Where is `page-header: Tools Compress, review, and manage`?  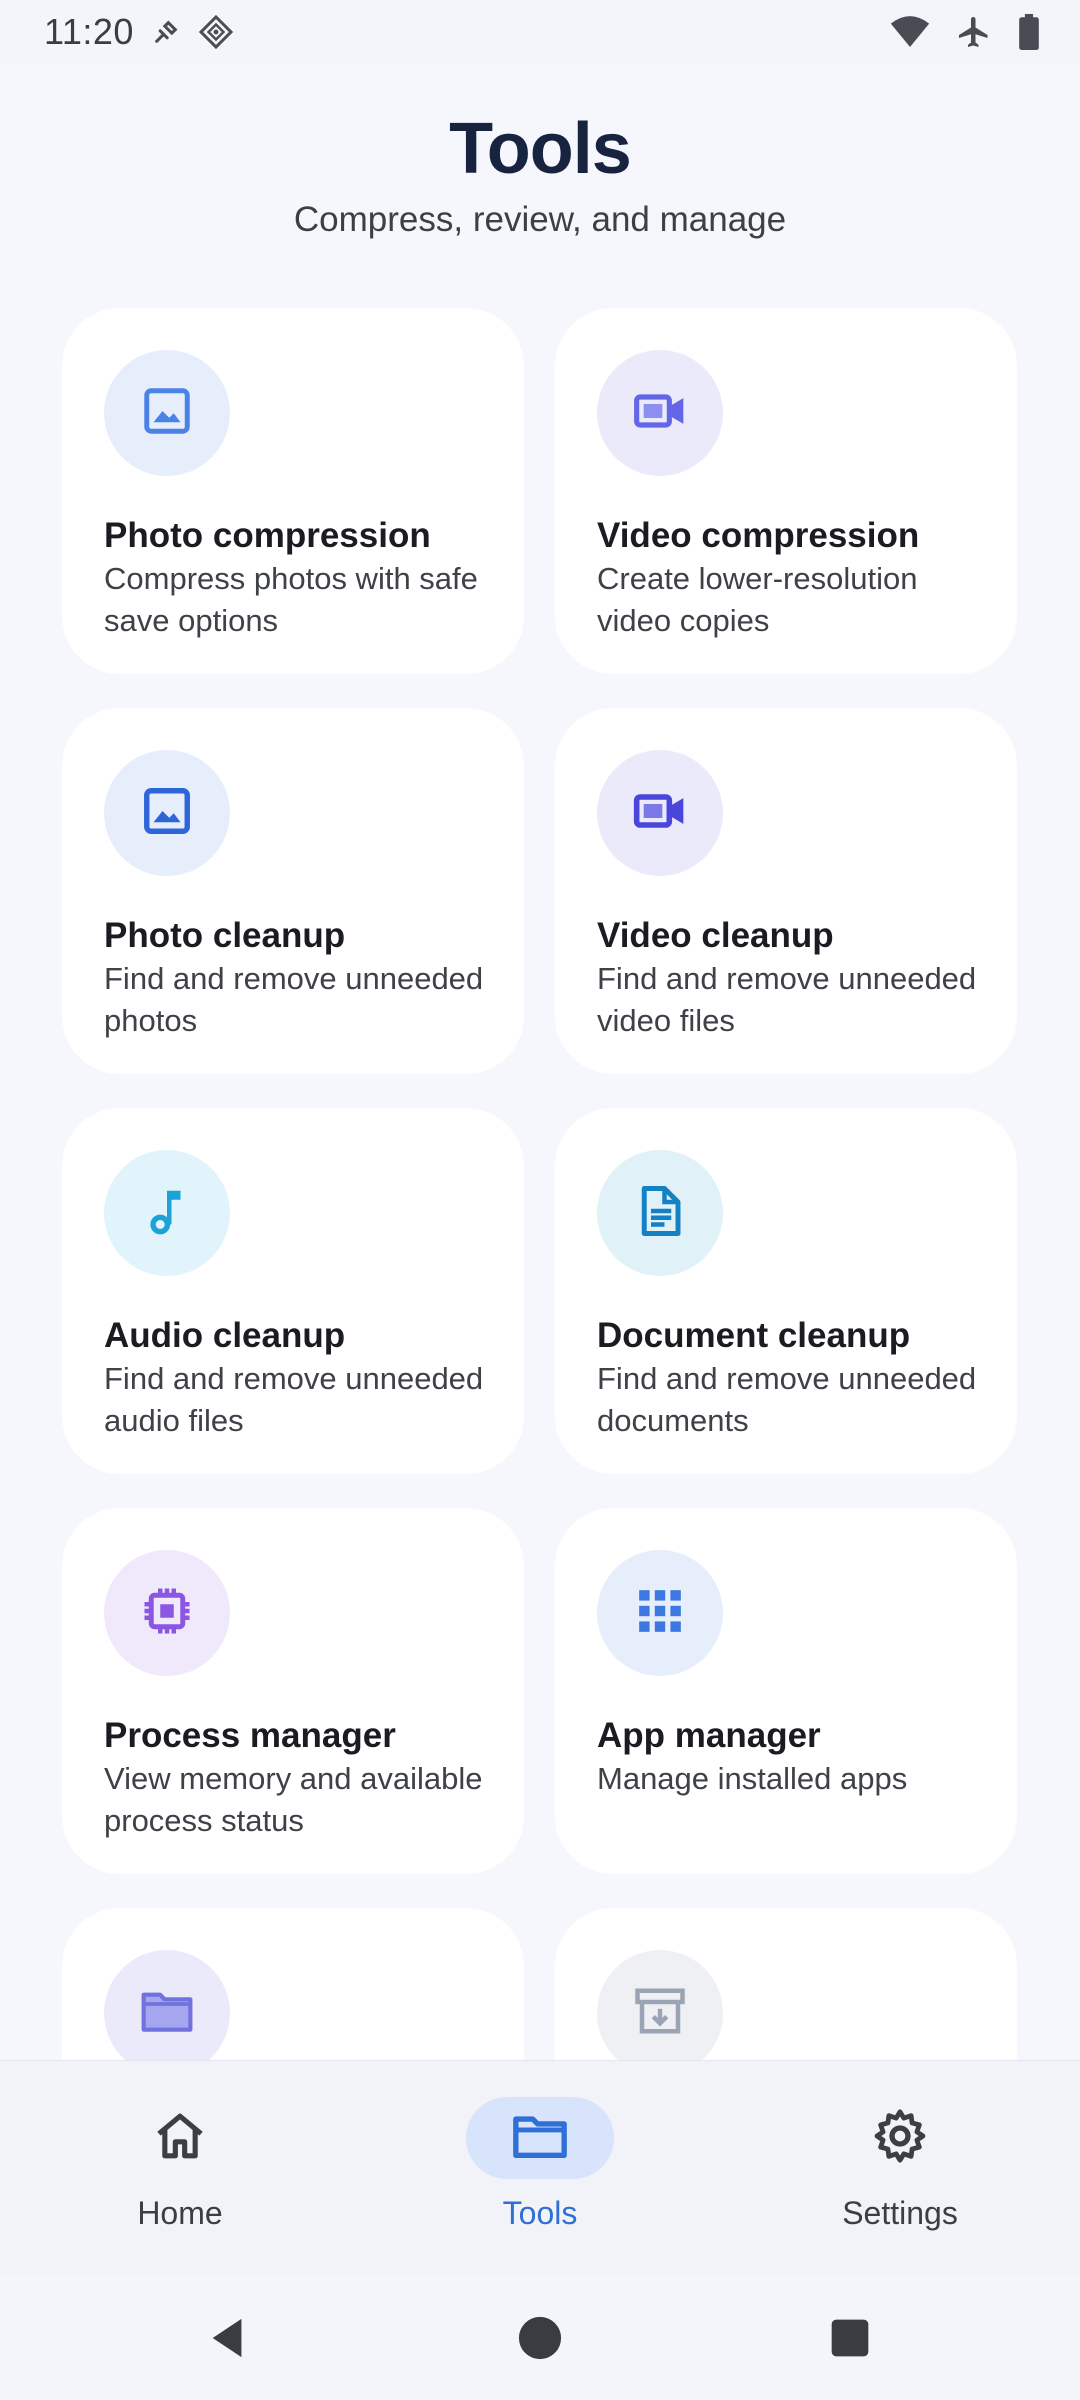
page-header: Tools Compress, review, and manage is located at coordinates (540, 157).